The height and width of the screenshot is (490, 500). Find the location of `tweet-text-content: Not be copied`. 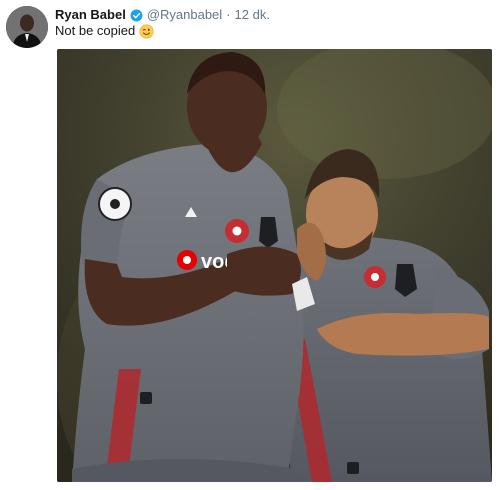

tweet-text-content: Not be copied is located at coordinates (95, 30).